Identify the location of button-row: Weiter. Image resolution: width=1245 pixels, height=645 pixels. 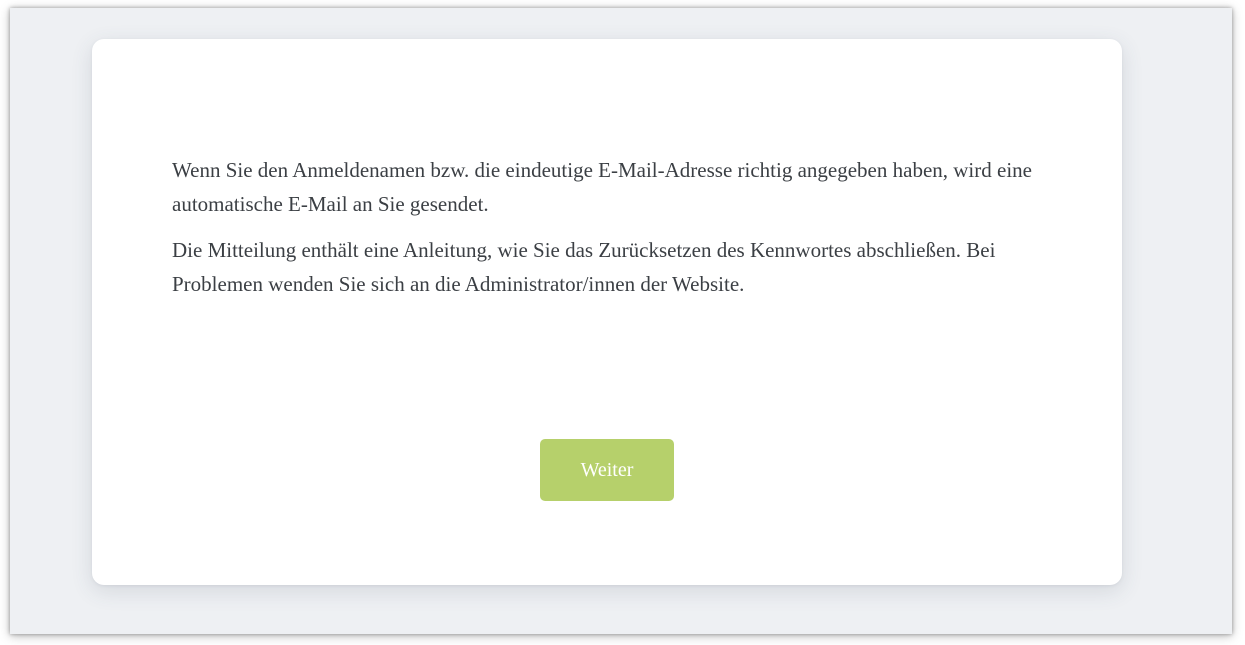
(607, 470).